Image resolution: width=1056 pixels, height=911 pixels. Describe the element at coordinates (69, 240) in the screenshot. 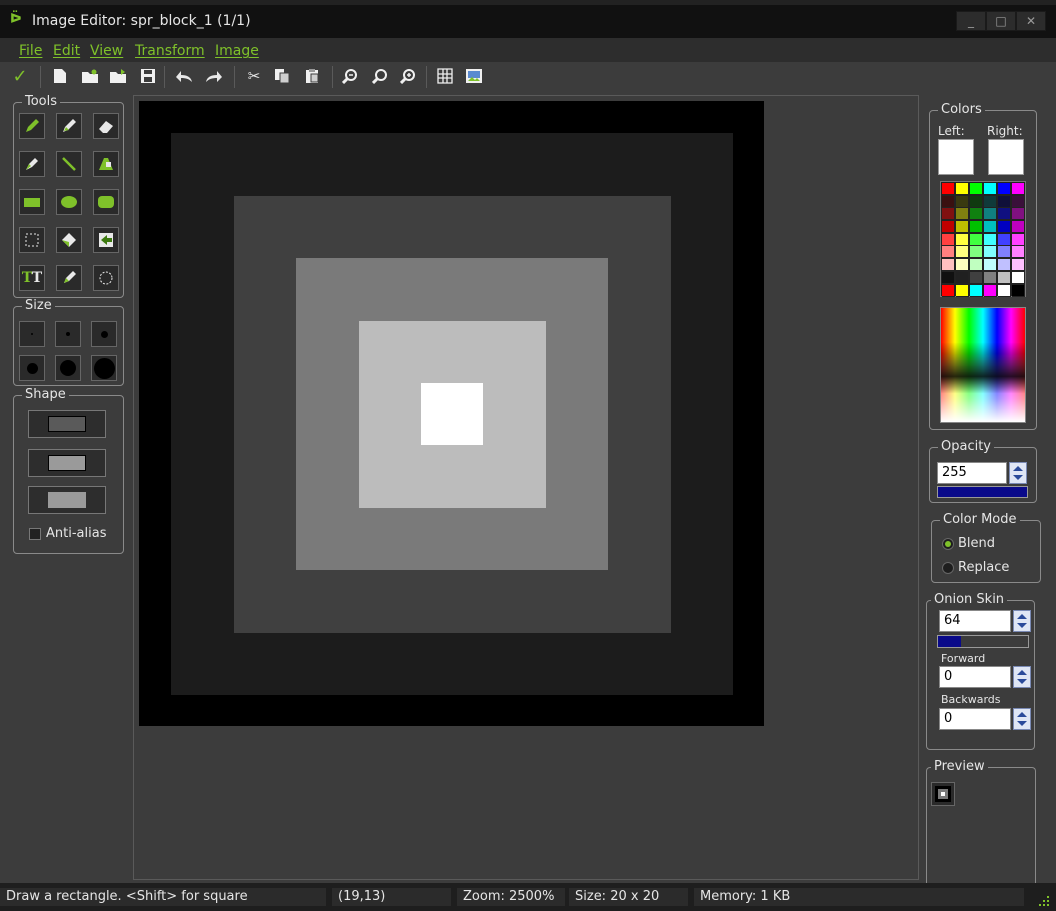

I see `magic-select-tool-icon` at that location.